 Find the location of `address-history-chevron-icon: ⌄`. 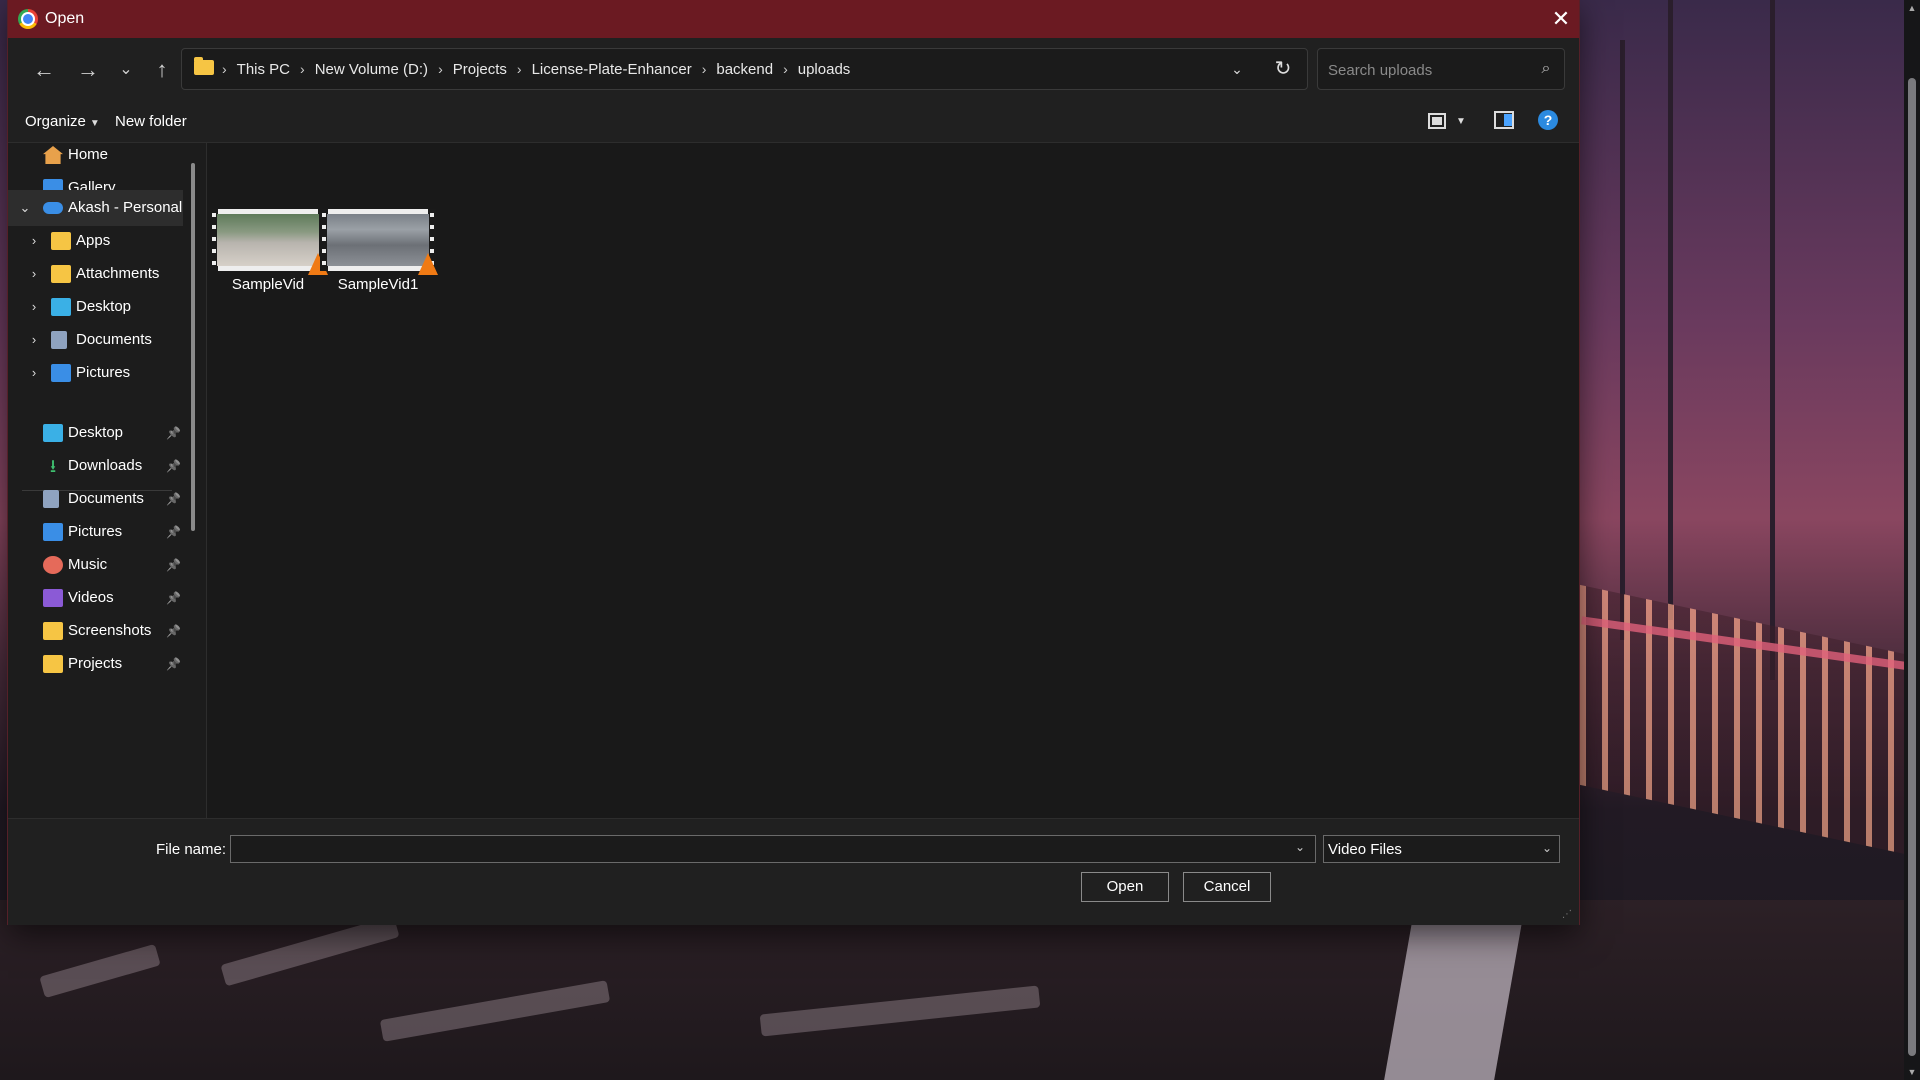

address-history-chevron-icon: ⌄ is located at coordinates (1237, 69).